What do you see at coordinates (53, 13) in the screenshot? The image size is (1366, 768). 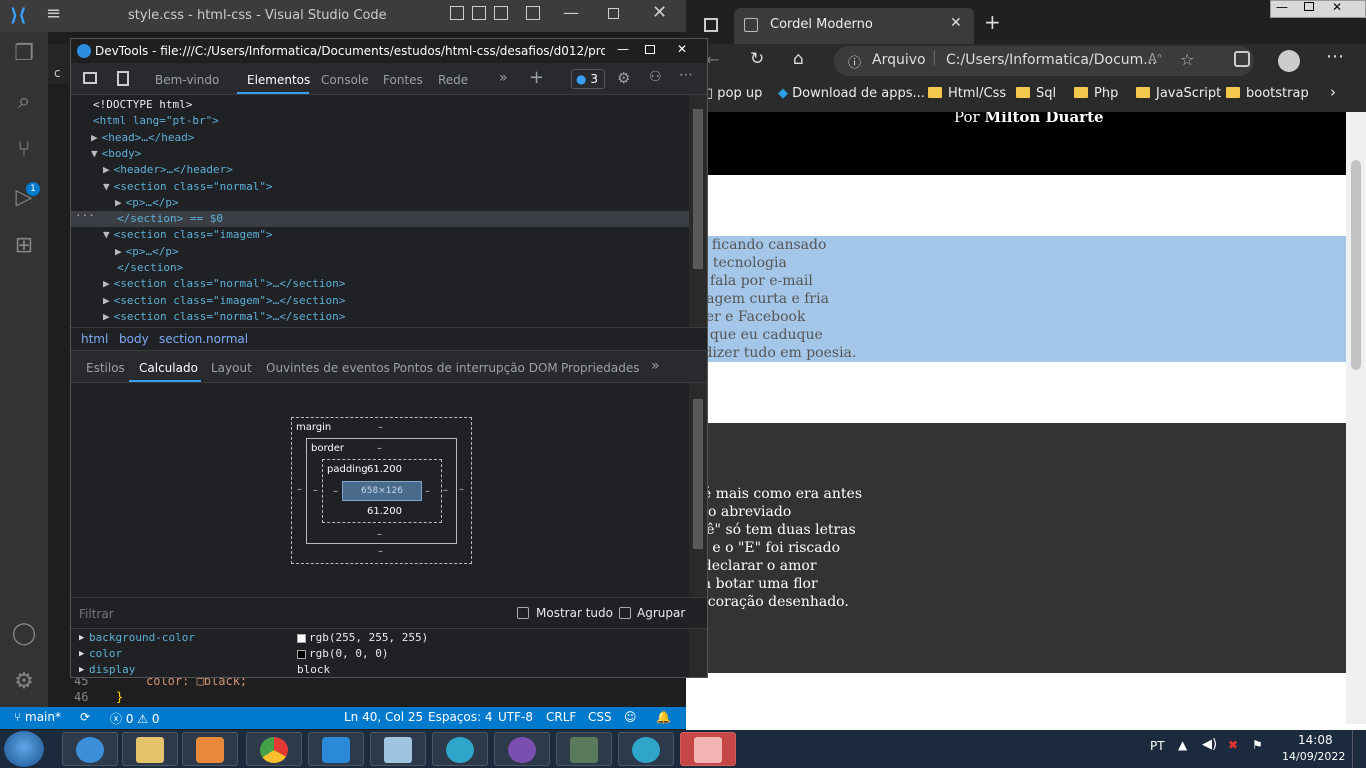 I see `menu-icon: ≡` at bounding box center [53, 13].